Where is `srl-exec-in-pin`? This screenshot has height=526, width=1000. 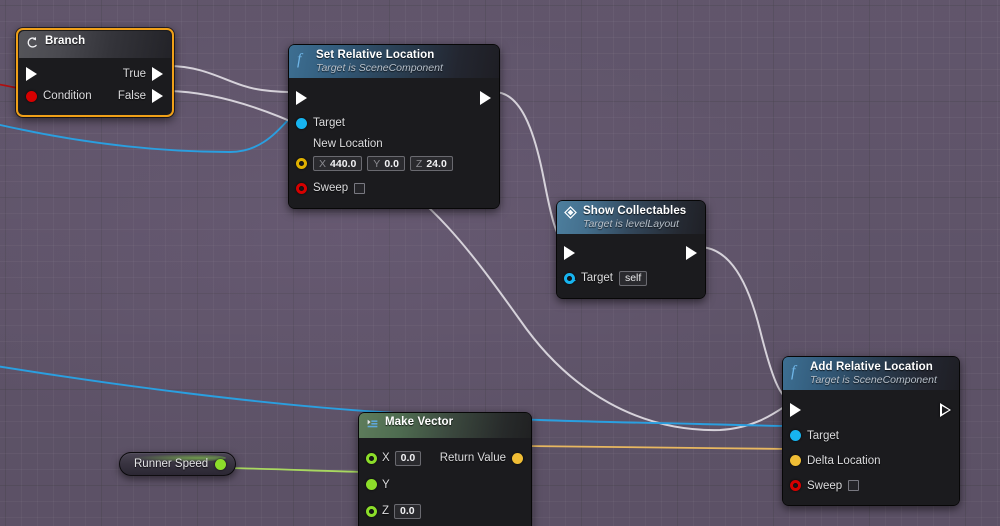
srl-exec-in-pin is located at coordinates (301, 98).